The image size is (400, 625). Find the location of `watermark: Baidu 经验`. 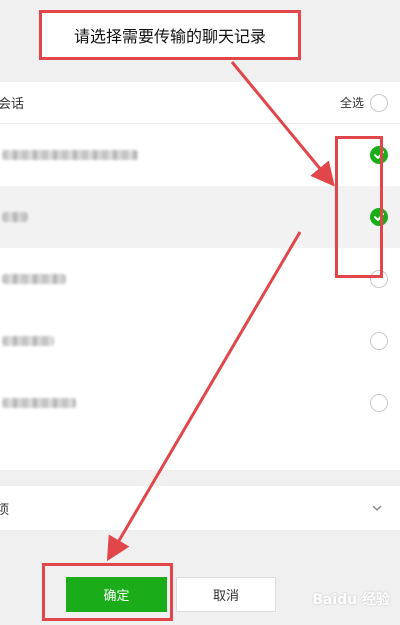

watermark: Baidu 经验 is located at coordinates (351, 600).